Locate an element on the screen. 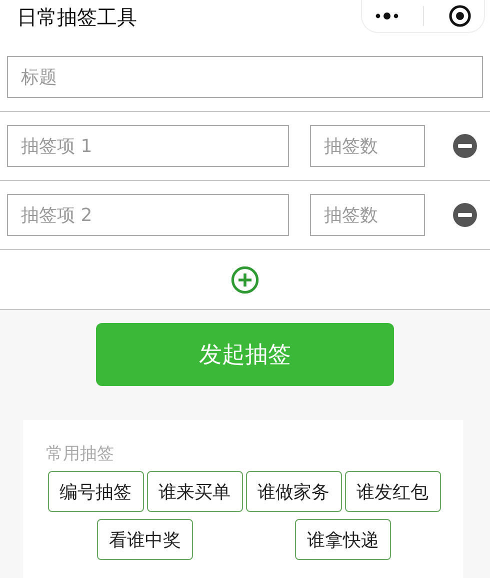 The image size is (490, 578). add-icon is located at coordinates (245, 280).